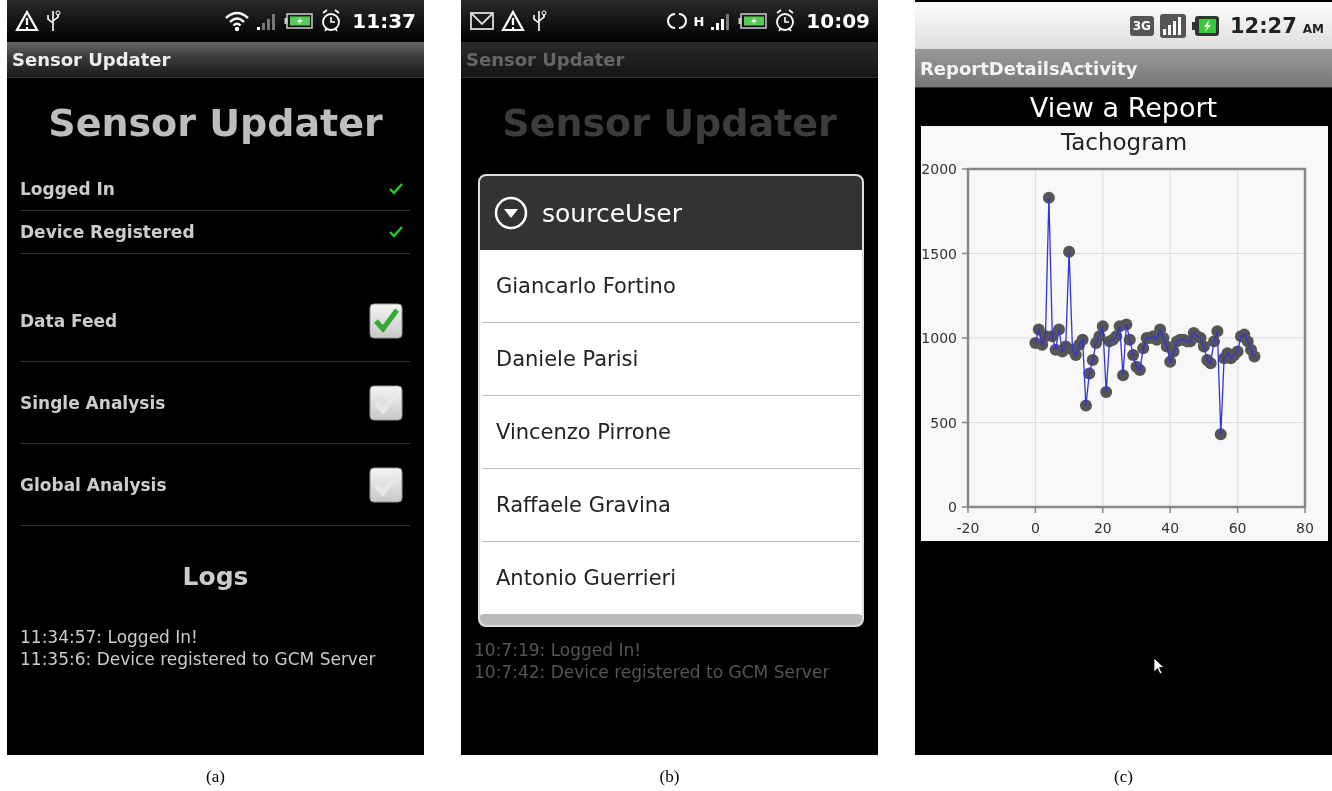 The image size is (1332, 791). Describe the element at coordinates (69, 320) in the screenshot. I see `setting-label: Data Feed` at that location.